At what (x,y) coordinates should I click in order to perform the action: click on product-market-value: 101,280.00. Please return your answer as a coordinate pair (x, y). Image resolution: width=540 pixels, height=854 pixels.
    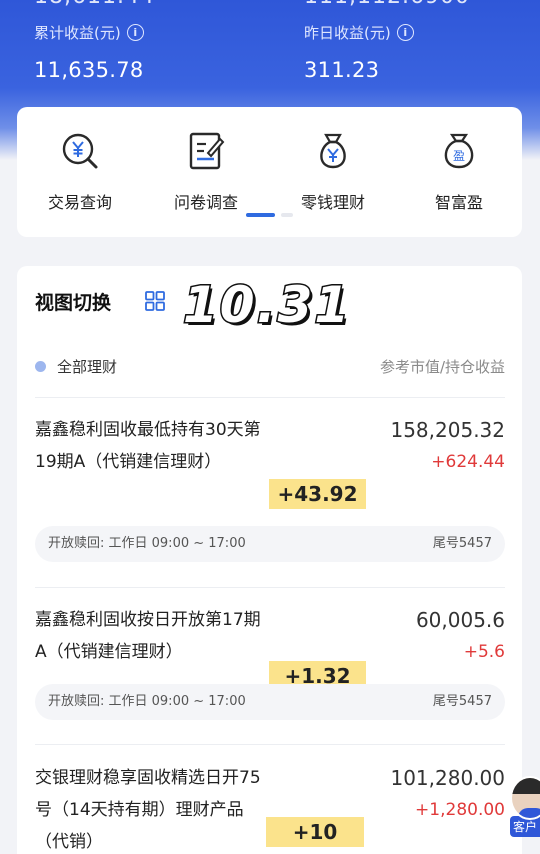
    Looking at the image, I should click on (447, 778).